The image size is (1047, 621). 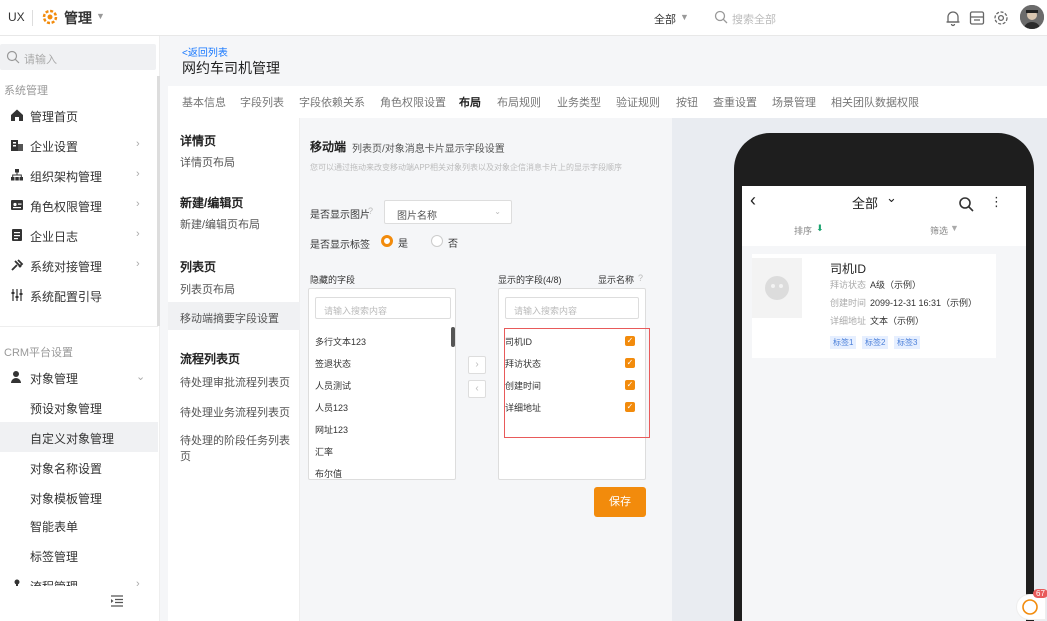 I want to click on sidebar-item-label: 系统配置引导, so click(x=66, y=297).